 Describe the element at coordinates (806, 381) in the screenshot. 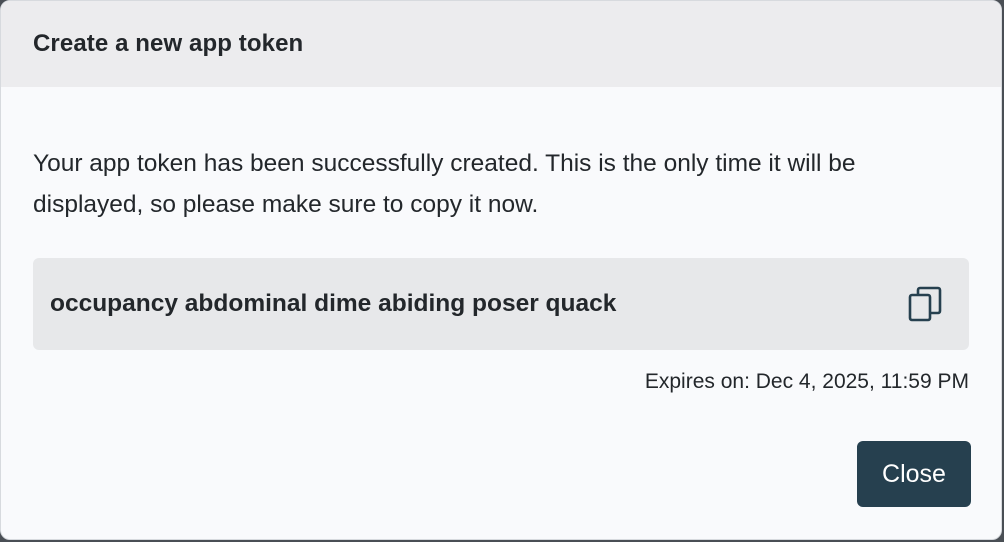

I see `expiration-text: Expires on: Dec 4, 2025, 11:59 PM` at that location.